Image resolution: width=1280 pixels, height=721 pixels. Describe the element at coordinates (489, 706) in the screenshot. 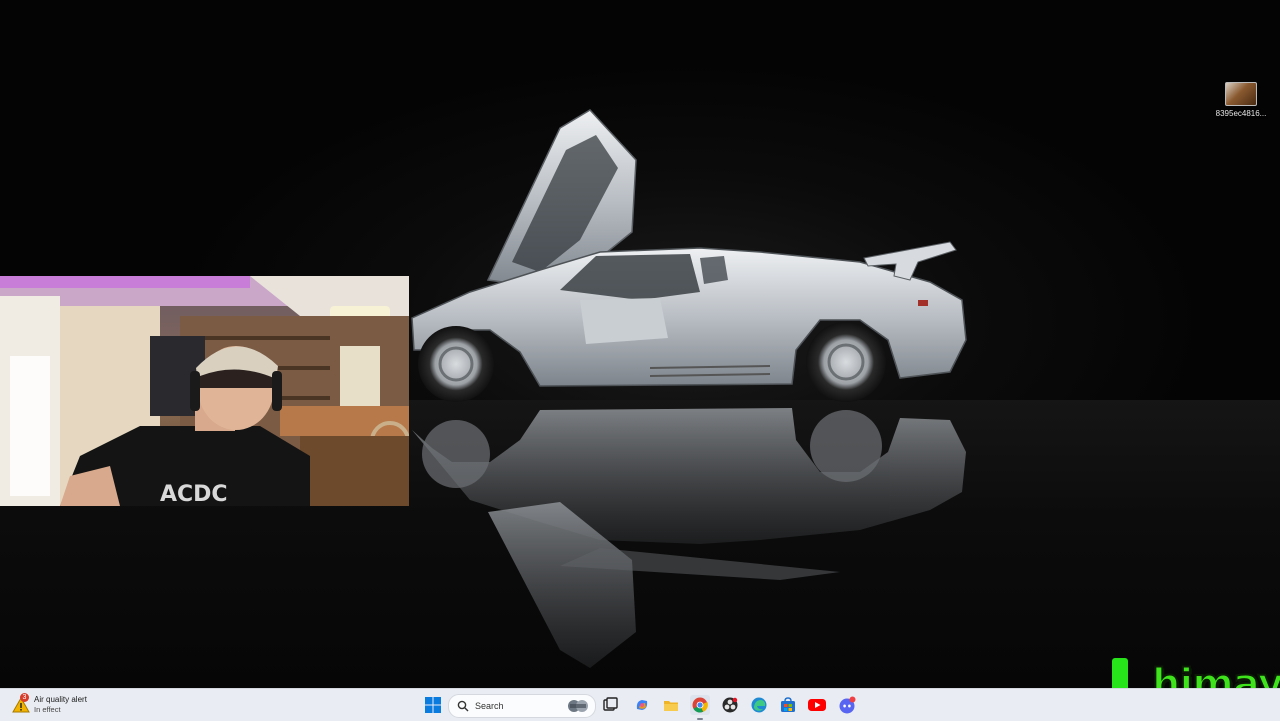

I see `search-label: Search` at that location.